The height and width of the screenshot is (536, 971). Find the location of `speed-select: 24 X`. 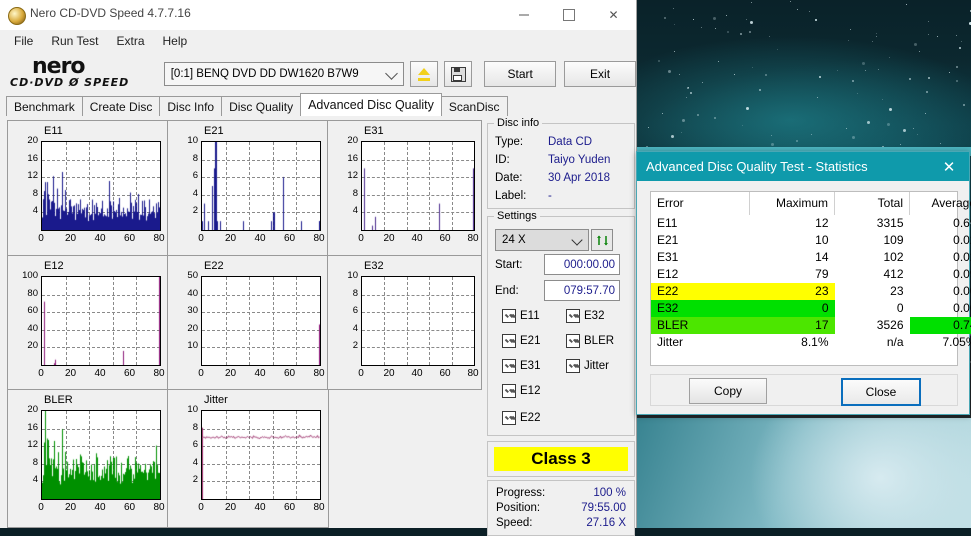

speed-select: 24 X is located at coordinates (542, 240).